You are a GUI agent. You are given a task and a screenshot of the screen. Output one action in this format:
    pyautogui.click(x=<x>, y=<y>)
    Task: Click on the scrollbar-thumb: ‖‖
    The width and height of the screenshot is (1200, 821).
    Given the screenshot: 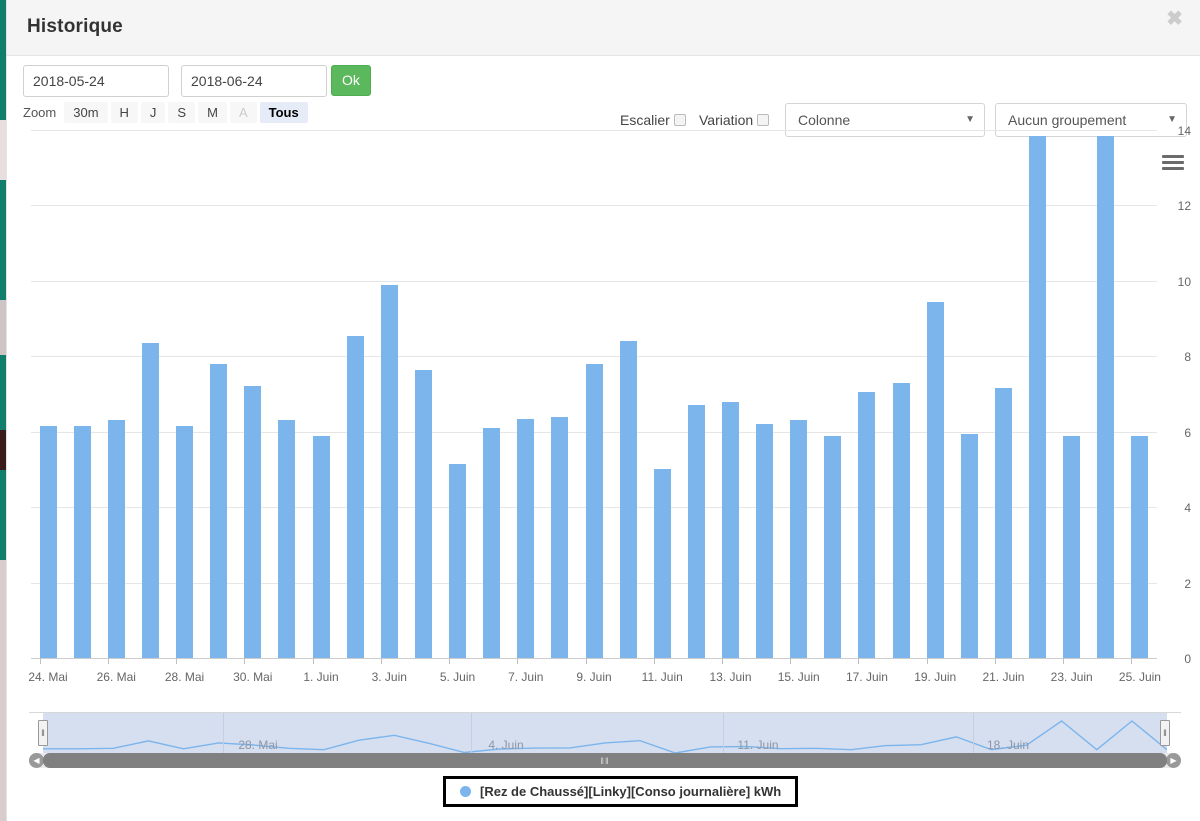 What is the action you would take?
    pyautogui.click(x=605, y=760)
    